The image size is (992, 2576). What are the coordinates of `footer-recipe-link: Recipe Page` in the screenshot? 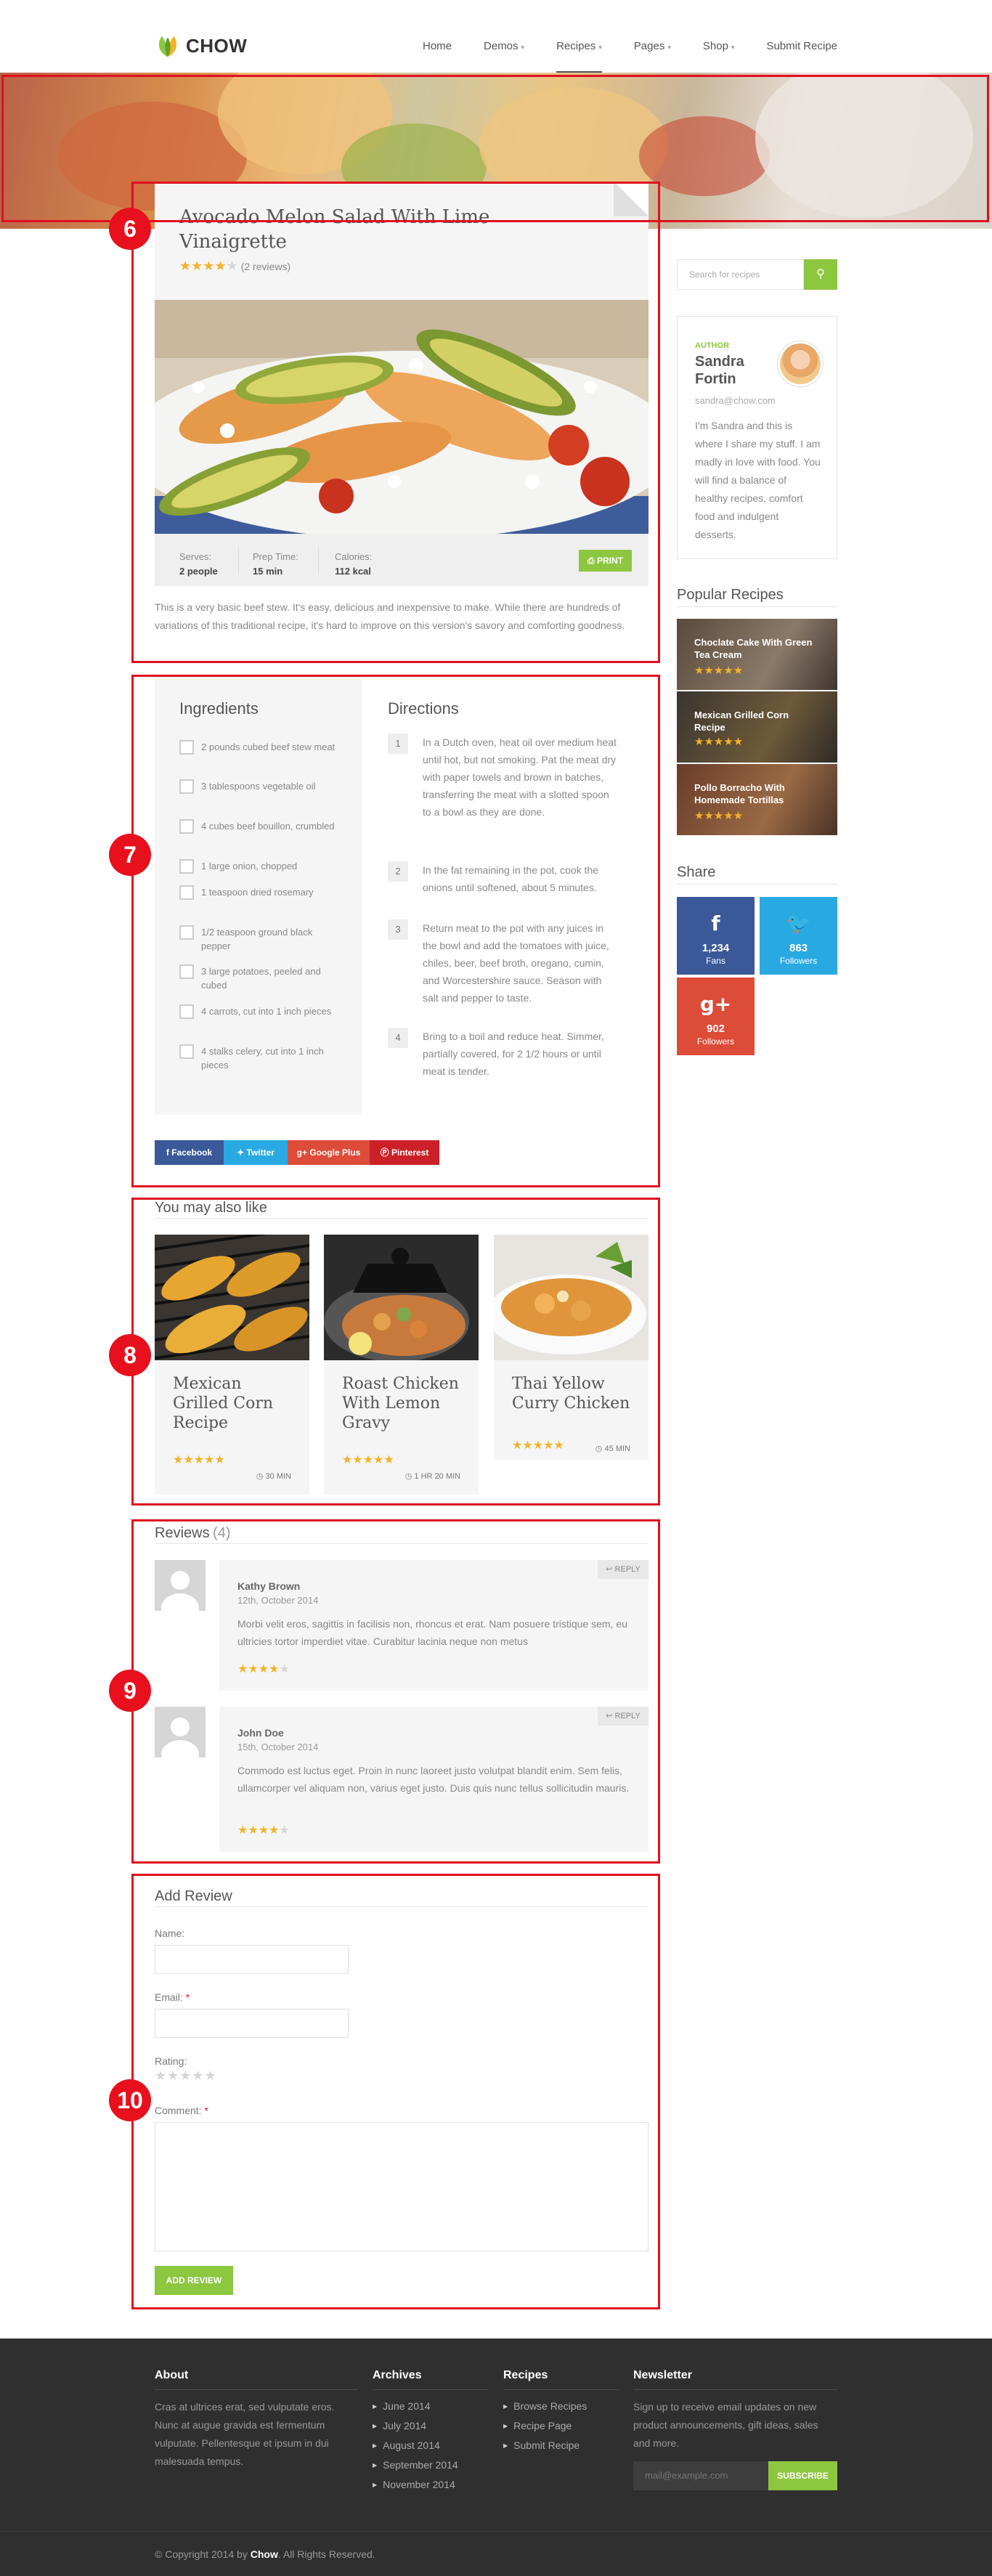 It's located at (545, 2426).